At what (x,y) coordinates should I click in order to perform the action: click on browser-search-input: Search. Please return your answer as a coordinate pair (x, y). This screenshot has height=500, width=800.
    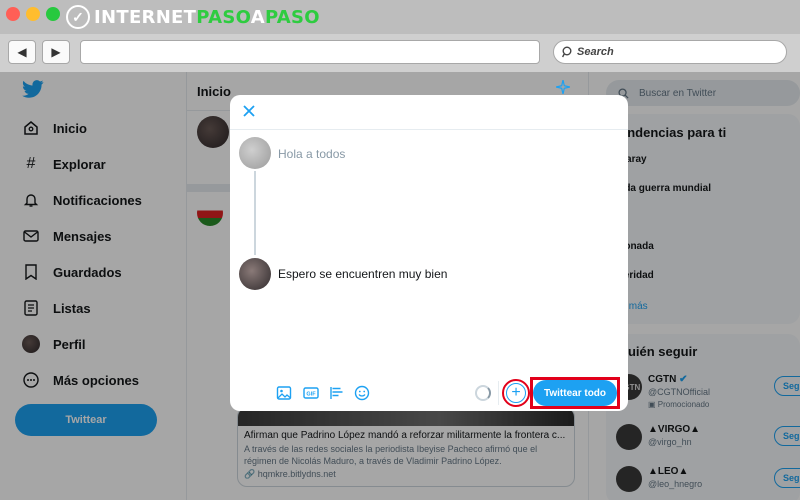
    Looking at the image, I should click on (670, 52).